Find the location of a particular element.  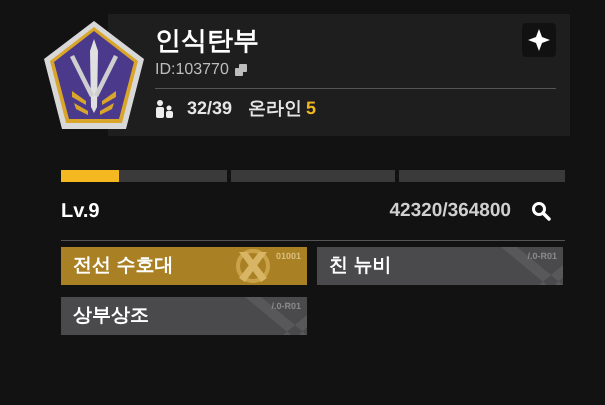

crossed-bullets-icon is located at coordinates (253, 266).